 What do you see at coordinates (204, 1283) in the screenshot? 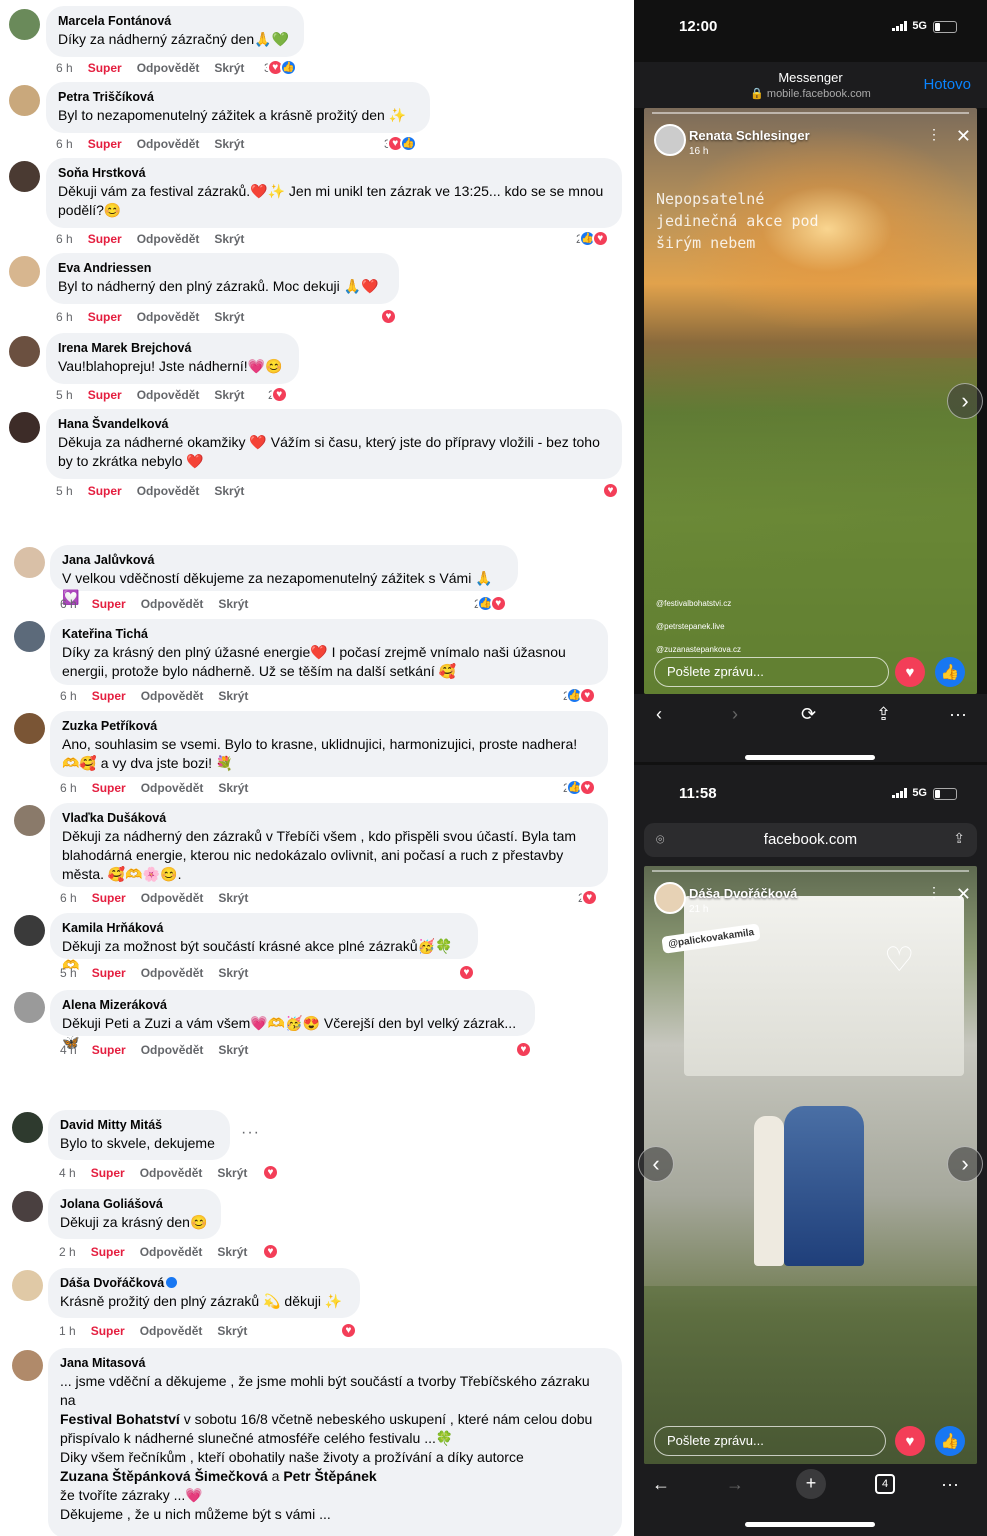
I see `comment-author: Dáša Dvořáčková` at bounding box center [204, 1283].